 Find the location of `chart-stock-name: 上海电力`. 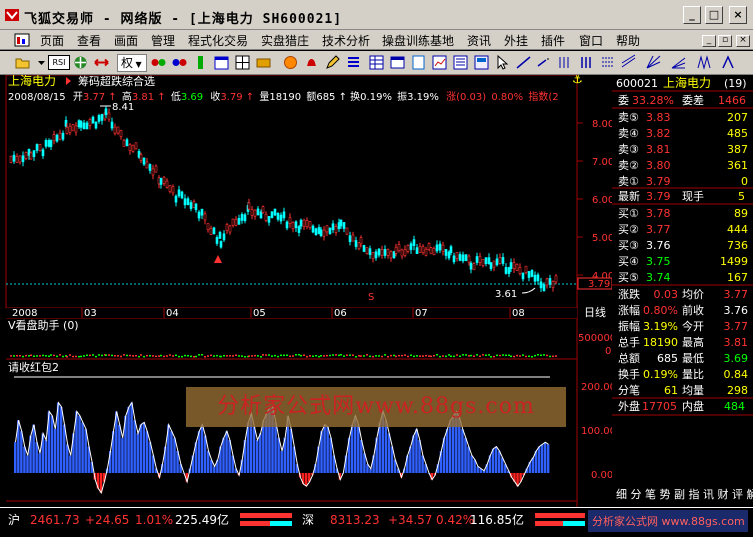

chart-stock-name: 上海电力 is located at coordinates (32, 81).